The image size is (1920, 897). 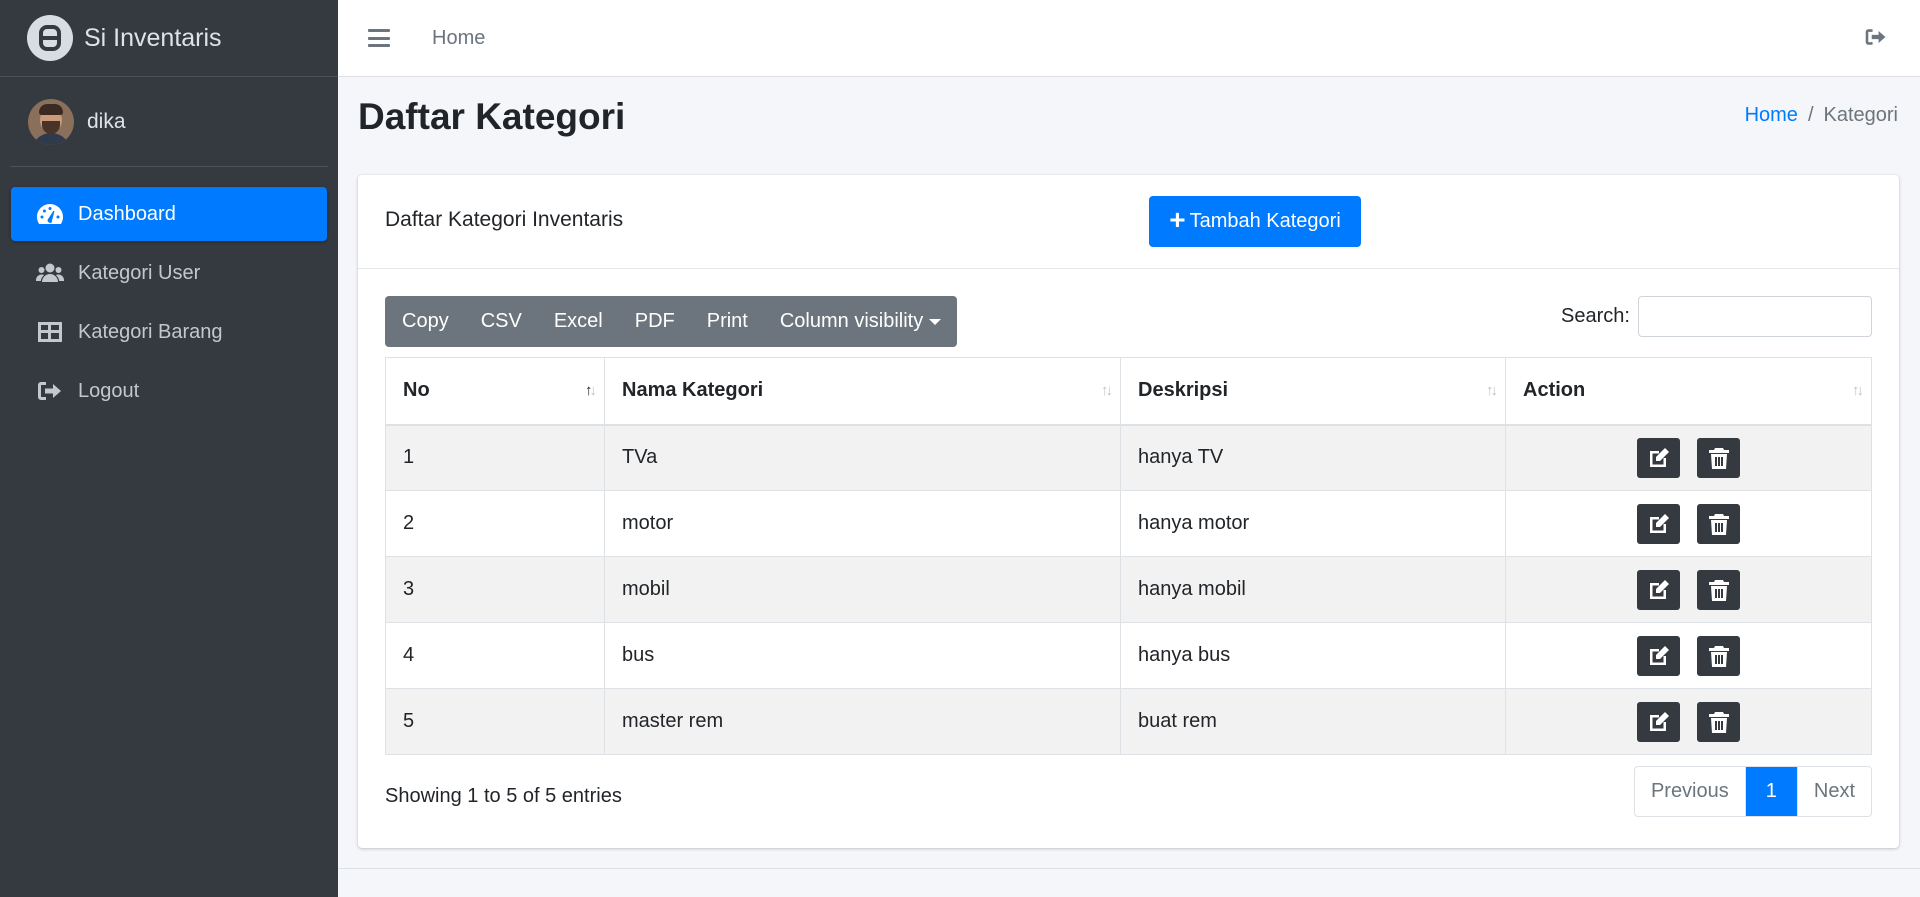 What do you see at coordinates (862, 523) in the screenshot?
I see `cell-nama: motor` at bounding box center [862, 523].